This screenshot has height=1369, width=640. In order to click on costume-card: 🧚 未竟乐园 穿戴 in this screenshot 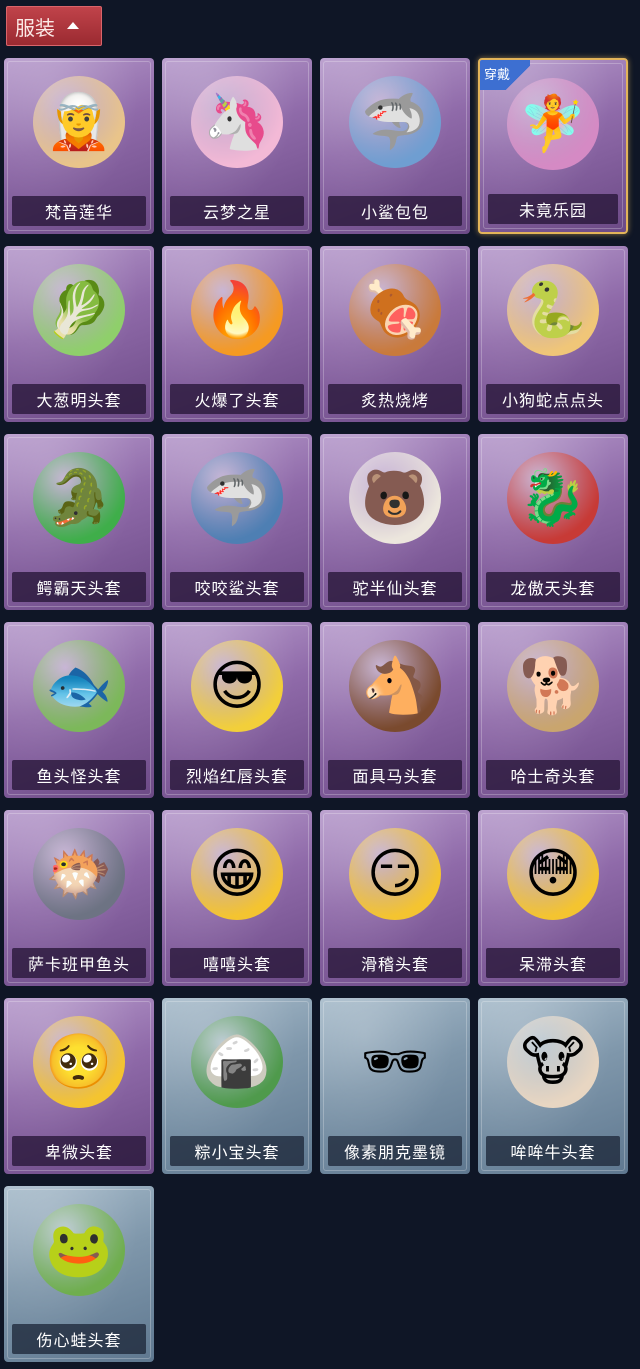, I will do `click(553, 146)`.